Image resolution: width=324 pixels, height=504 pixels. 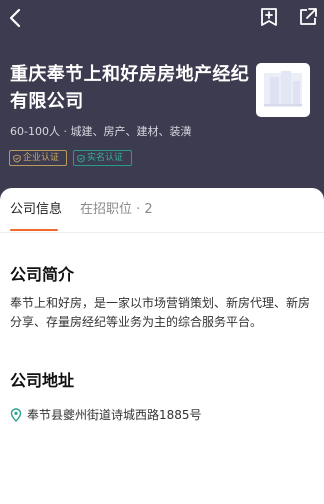 I want to click on intro-section-title: 公司简介, so click(x=42, y=274).